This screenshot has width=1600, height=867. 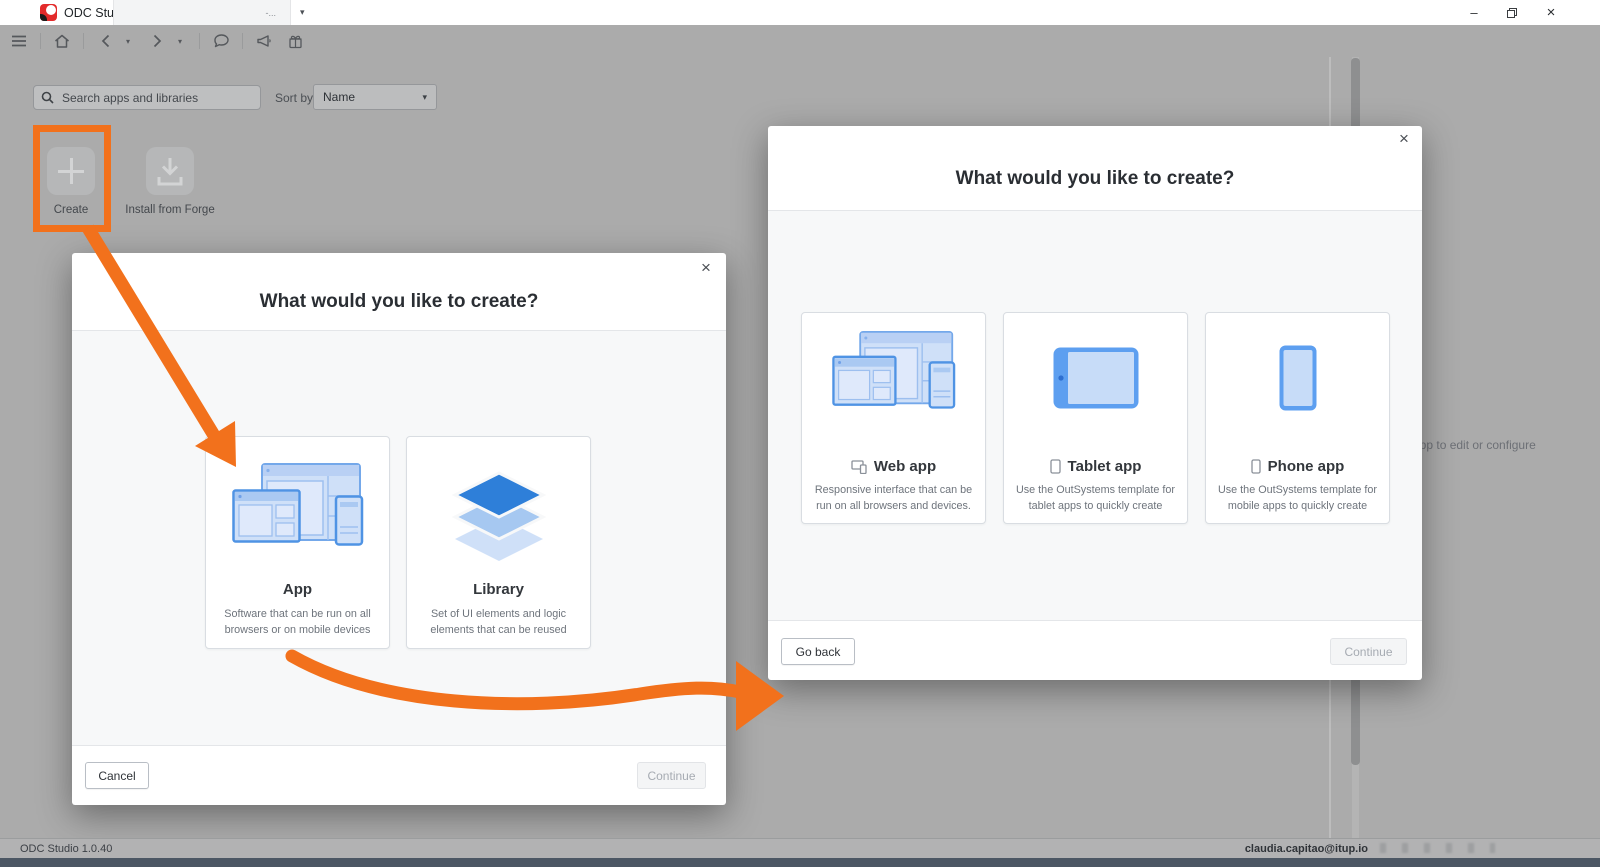 I want to click on window-bottom-edge, so click(x=800, y=862).